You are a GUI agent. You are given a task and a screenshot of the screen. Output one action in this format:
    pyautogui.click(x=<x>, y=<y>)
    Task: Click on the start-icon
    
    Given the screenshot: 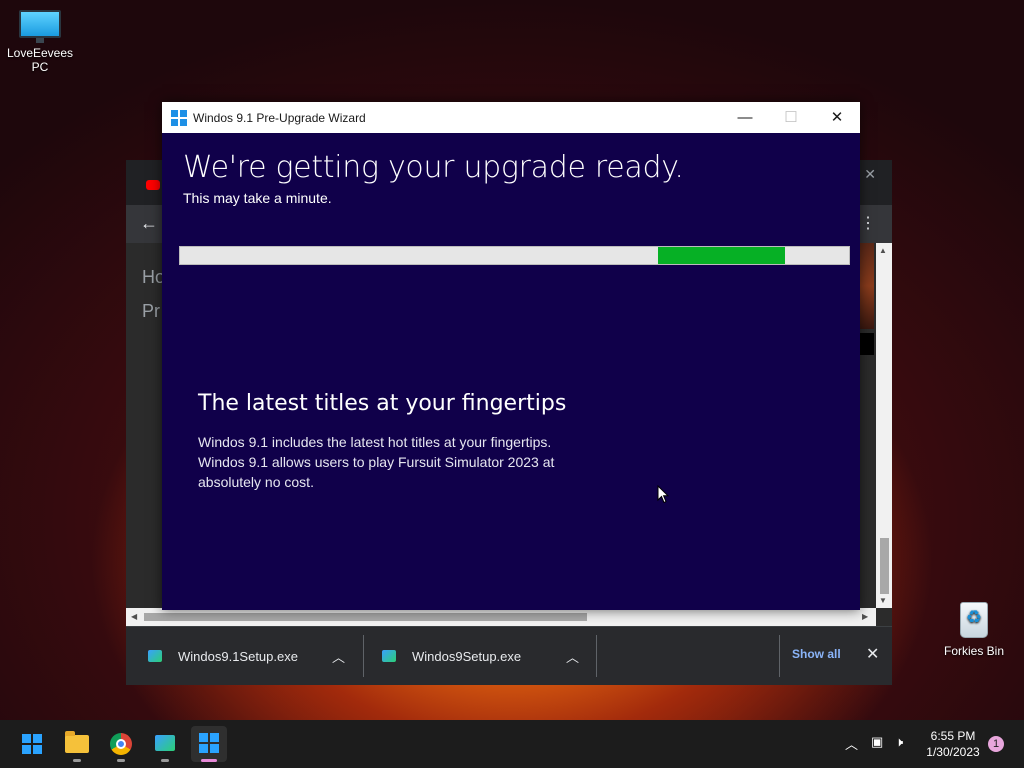 What is the action you would take?
    pyautogui.click(x=32, y=744)
    